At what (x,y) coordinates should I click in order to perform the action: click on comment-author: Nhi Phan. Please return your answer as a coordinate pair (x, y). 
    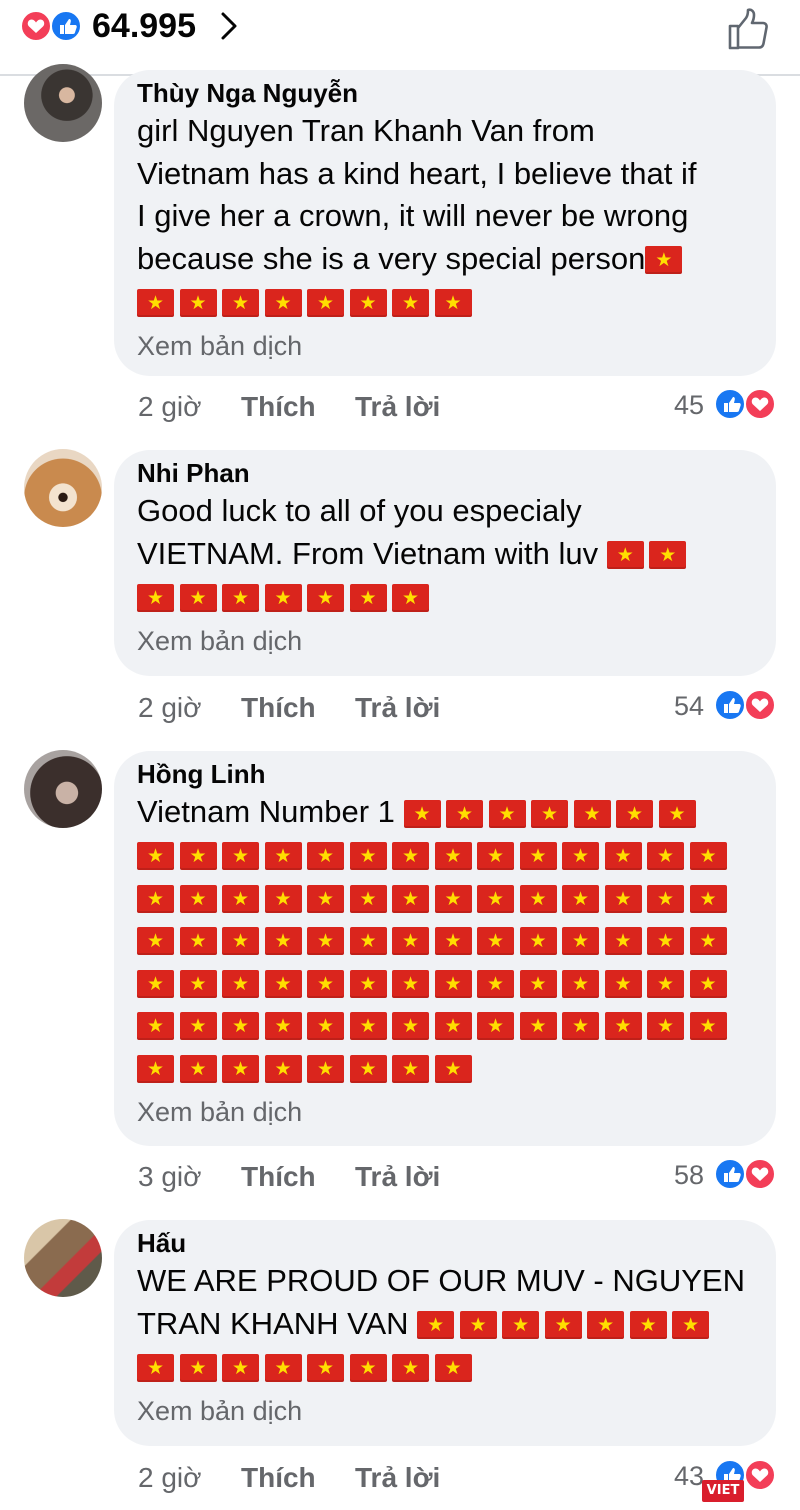
    Looking at the image, I should click on (445, 473).